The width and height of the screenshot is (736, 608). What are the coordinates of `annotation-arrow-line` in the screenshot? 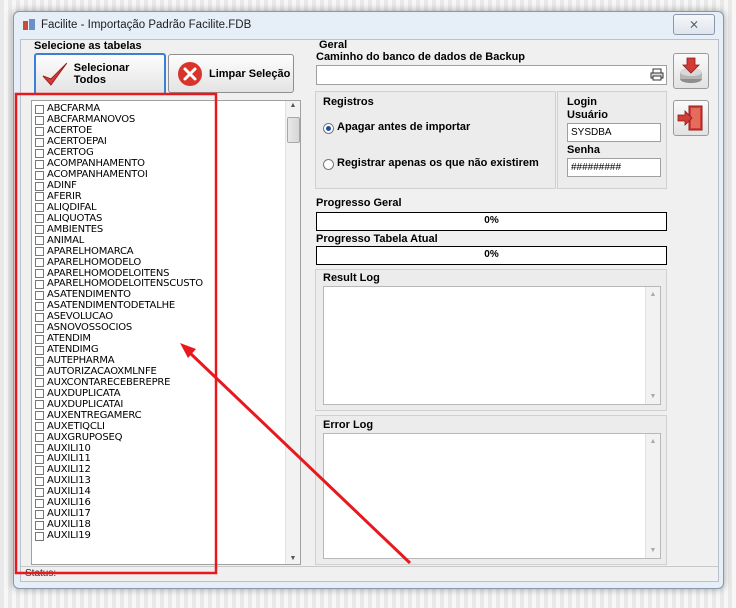 It's located at (300, 458).